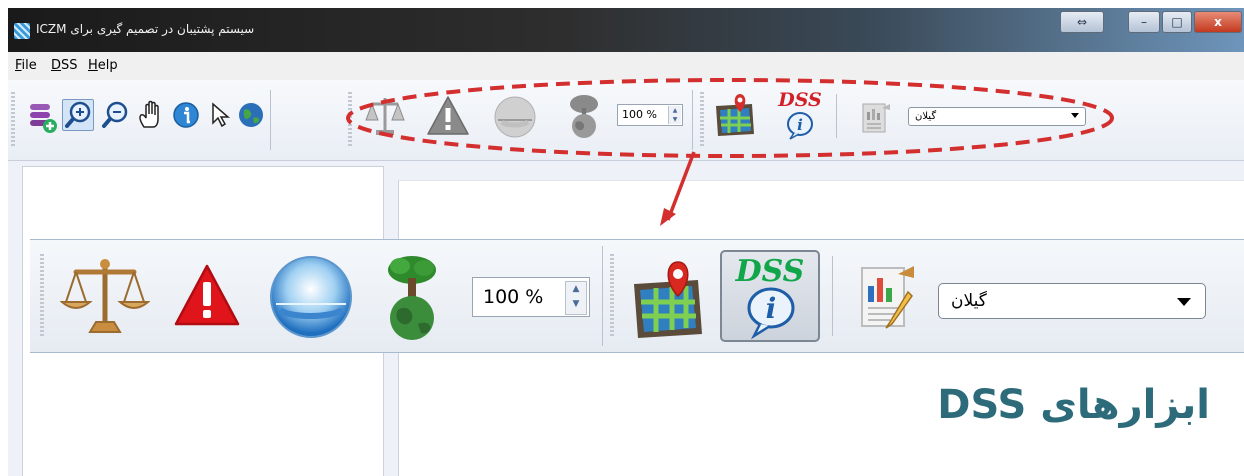 The height and width of the screenshot is (476, 1244). I want to click on resize-button: ⇔, so click(1082, 22).